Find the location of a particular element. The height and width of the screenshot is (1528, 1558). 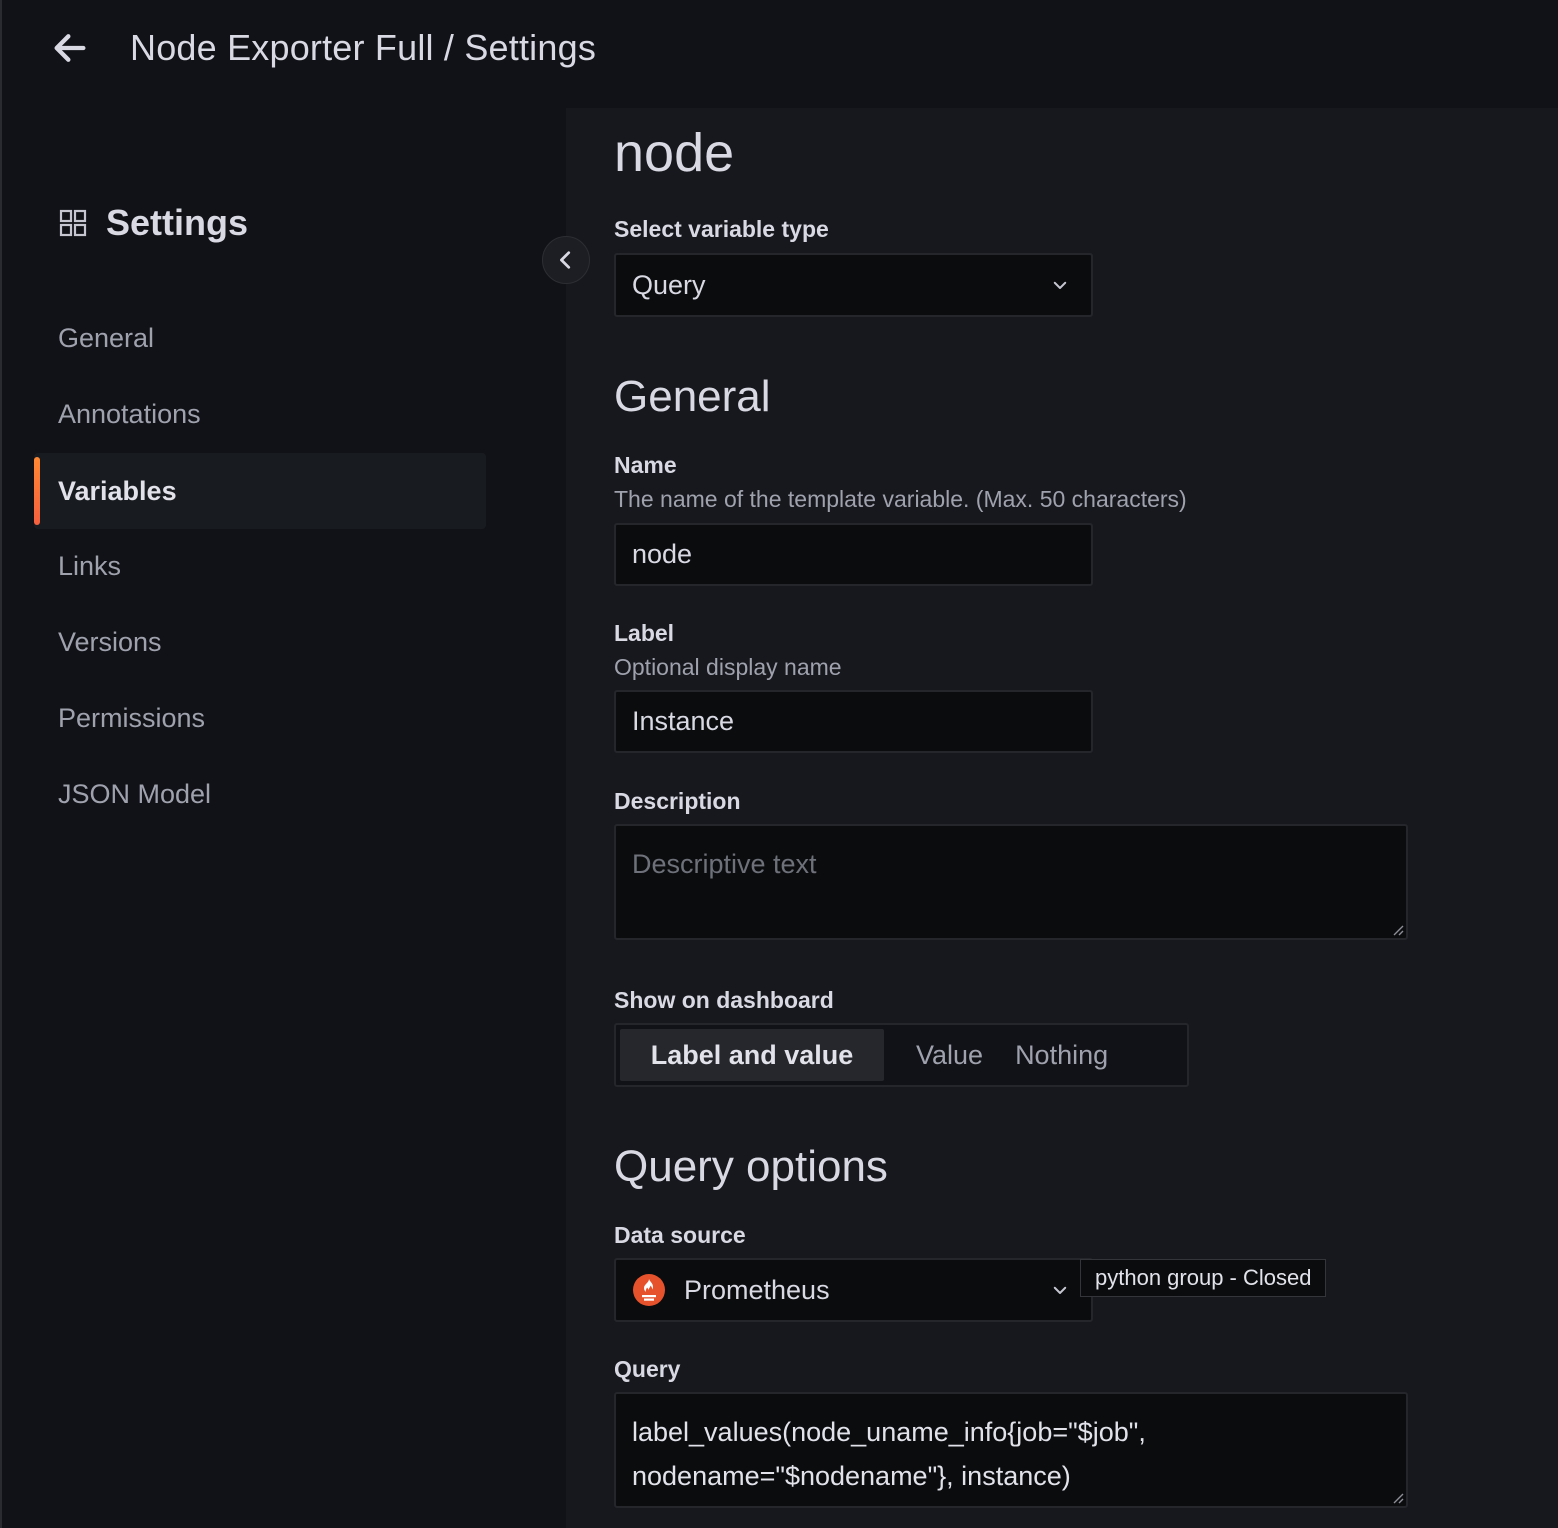

apps-grid-icon is located at coordinates (73, 223).